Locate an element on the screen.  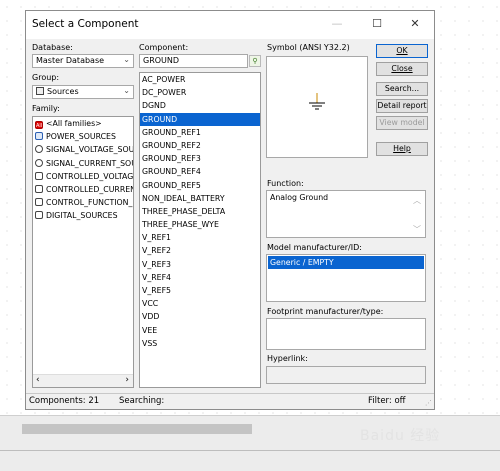
database-label: Database: is located at coordinates (52, 47).